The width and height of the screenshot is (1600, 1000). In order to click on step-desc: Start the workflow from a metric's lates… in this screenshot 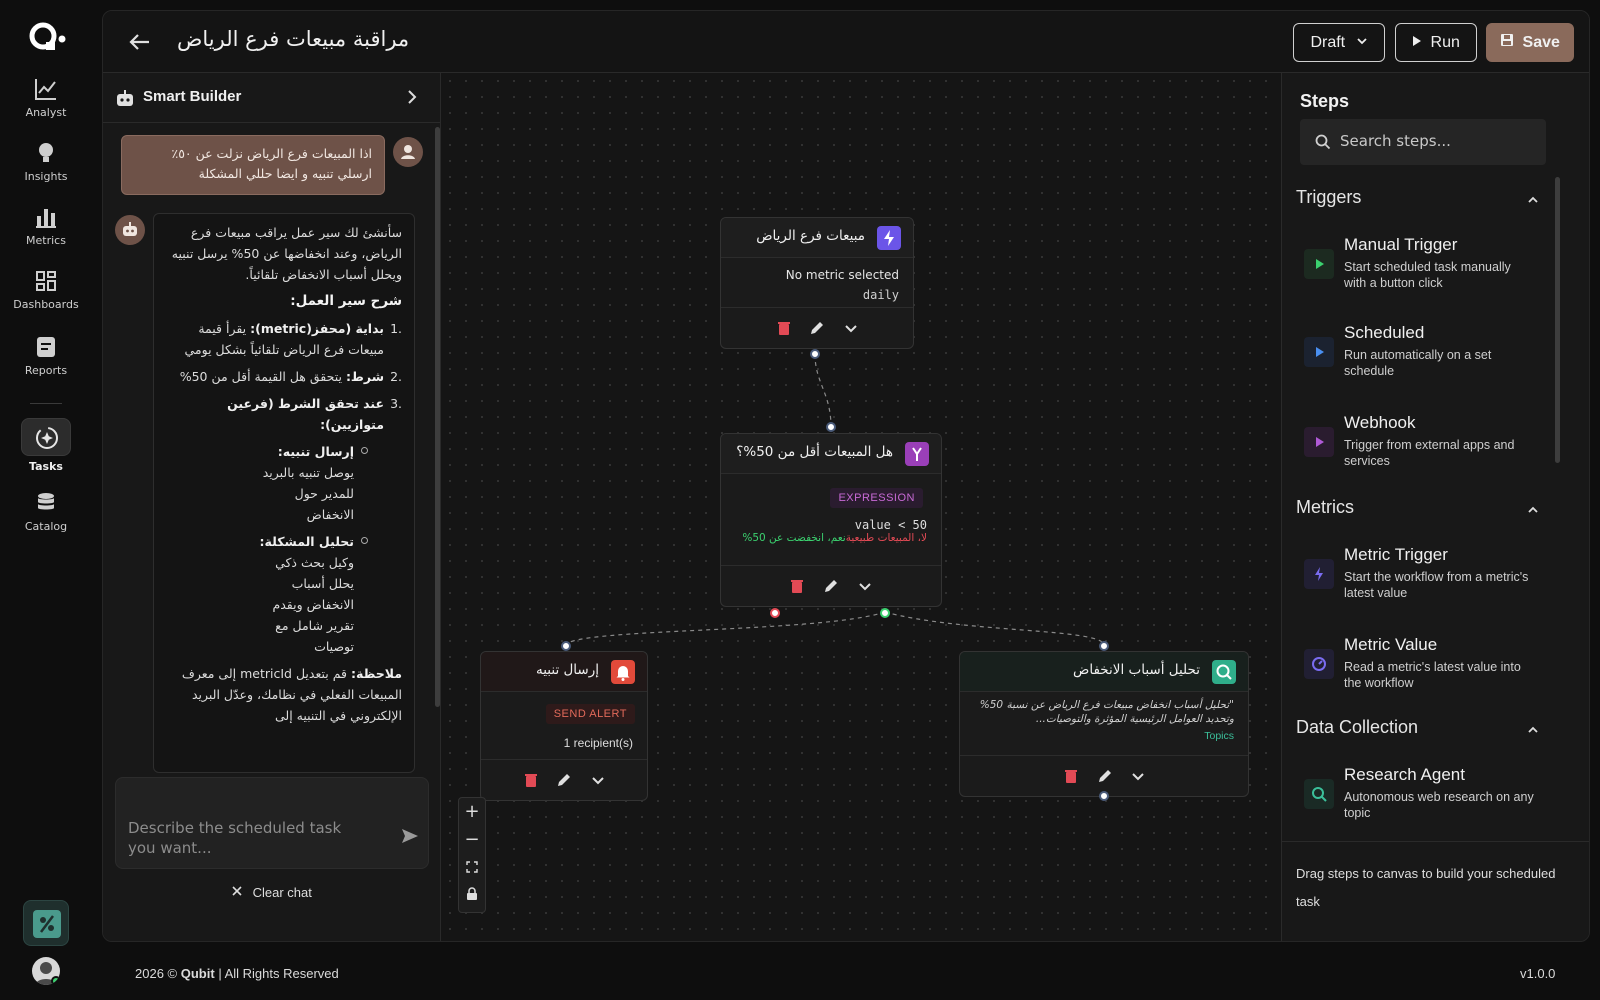, I will do `click(1436, 585)`.